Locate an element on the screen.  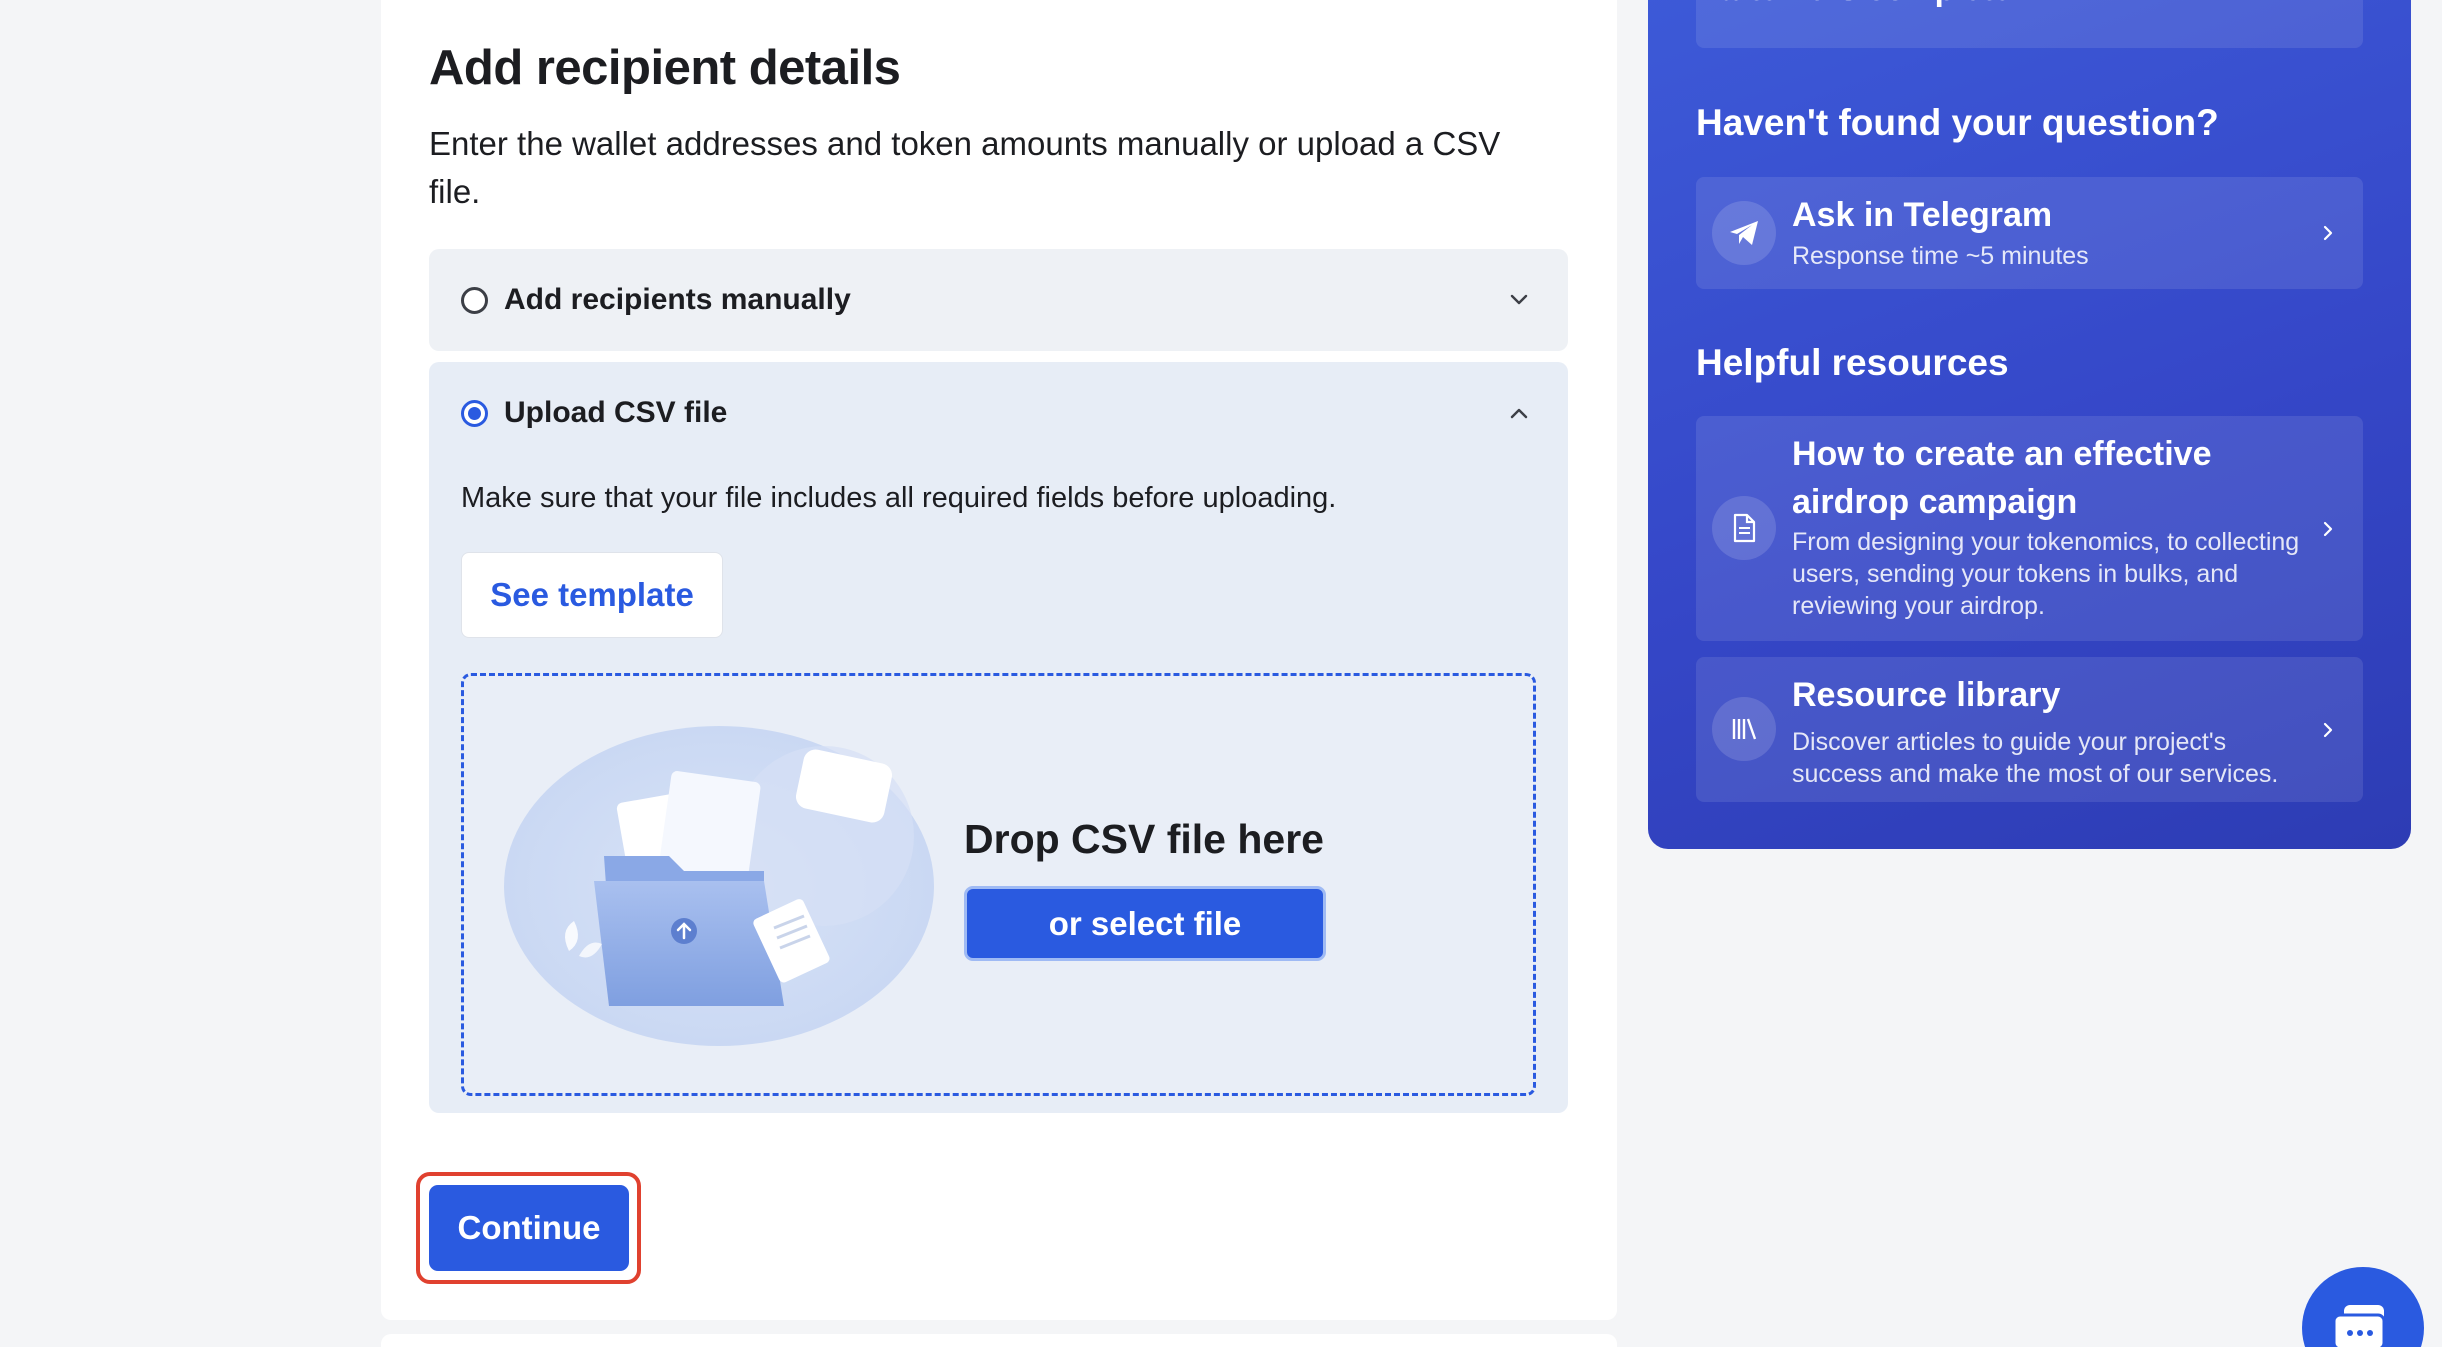
resource-title: Resource library is located at coordinates (1926, 695).